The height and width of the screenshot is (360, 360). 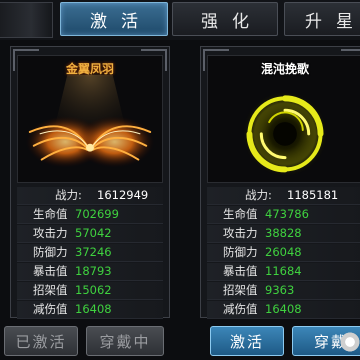 What do you see at coordinates (247, 341) in the screenshot?
I see `activate-button: 激活` at bounding box center [247, 341].